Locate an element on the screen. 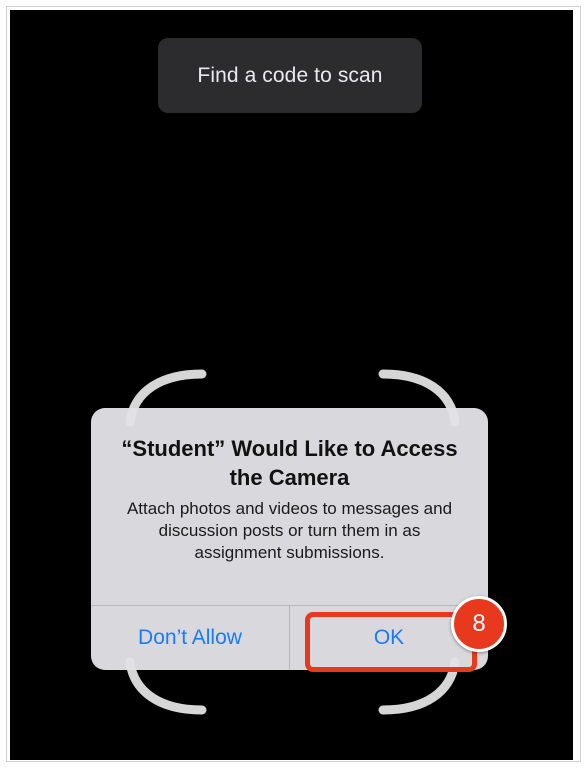  step-number-badge: 8 is located at coordinates (479, 624).